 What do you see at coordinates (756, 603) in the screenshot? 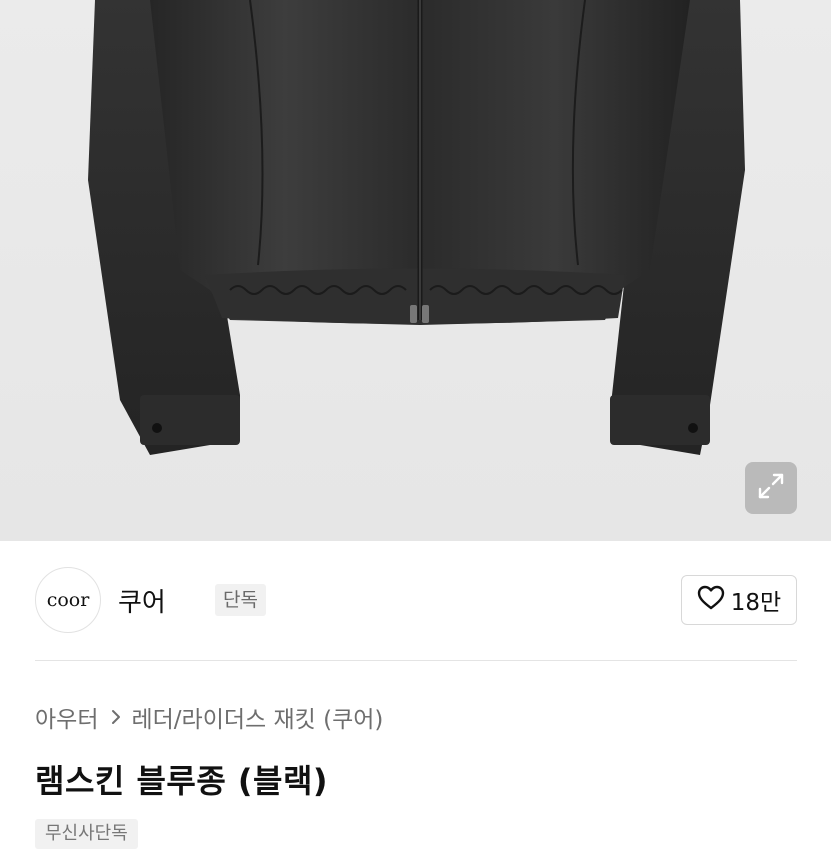
I see `like-count: 18만` at bounding box center [756, 603].